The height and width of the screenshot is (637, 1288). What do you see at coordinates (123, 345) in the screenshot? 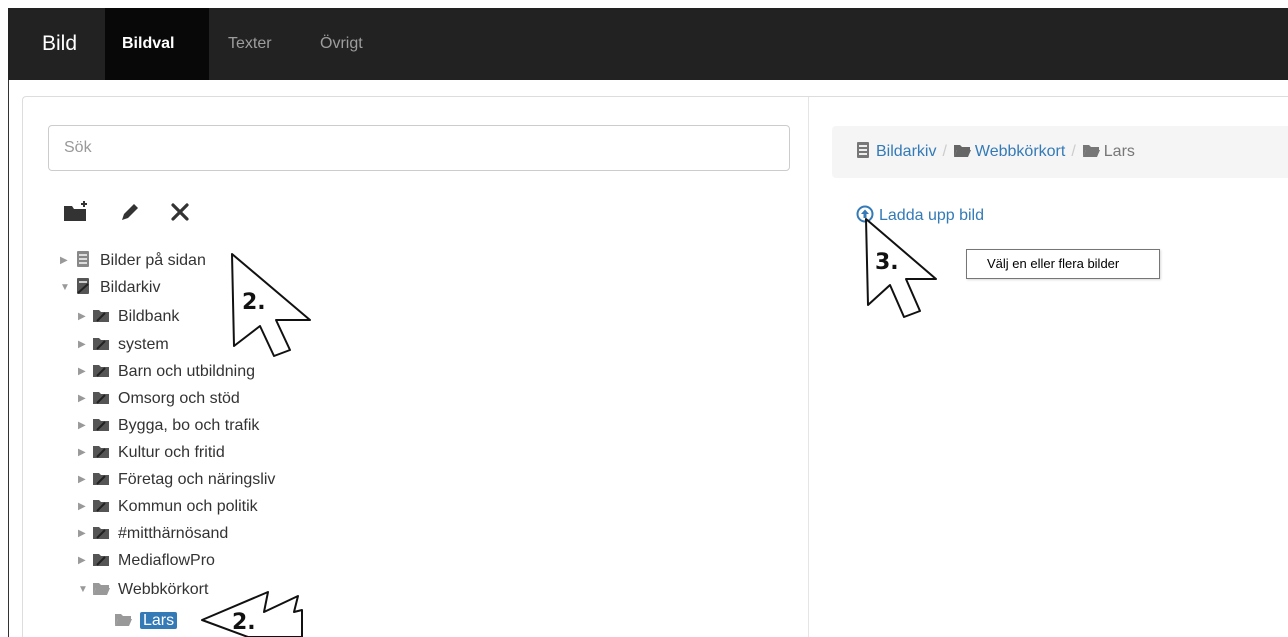
I see `tree-item-system: ▶ system` at bounding box center [123, 345].